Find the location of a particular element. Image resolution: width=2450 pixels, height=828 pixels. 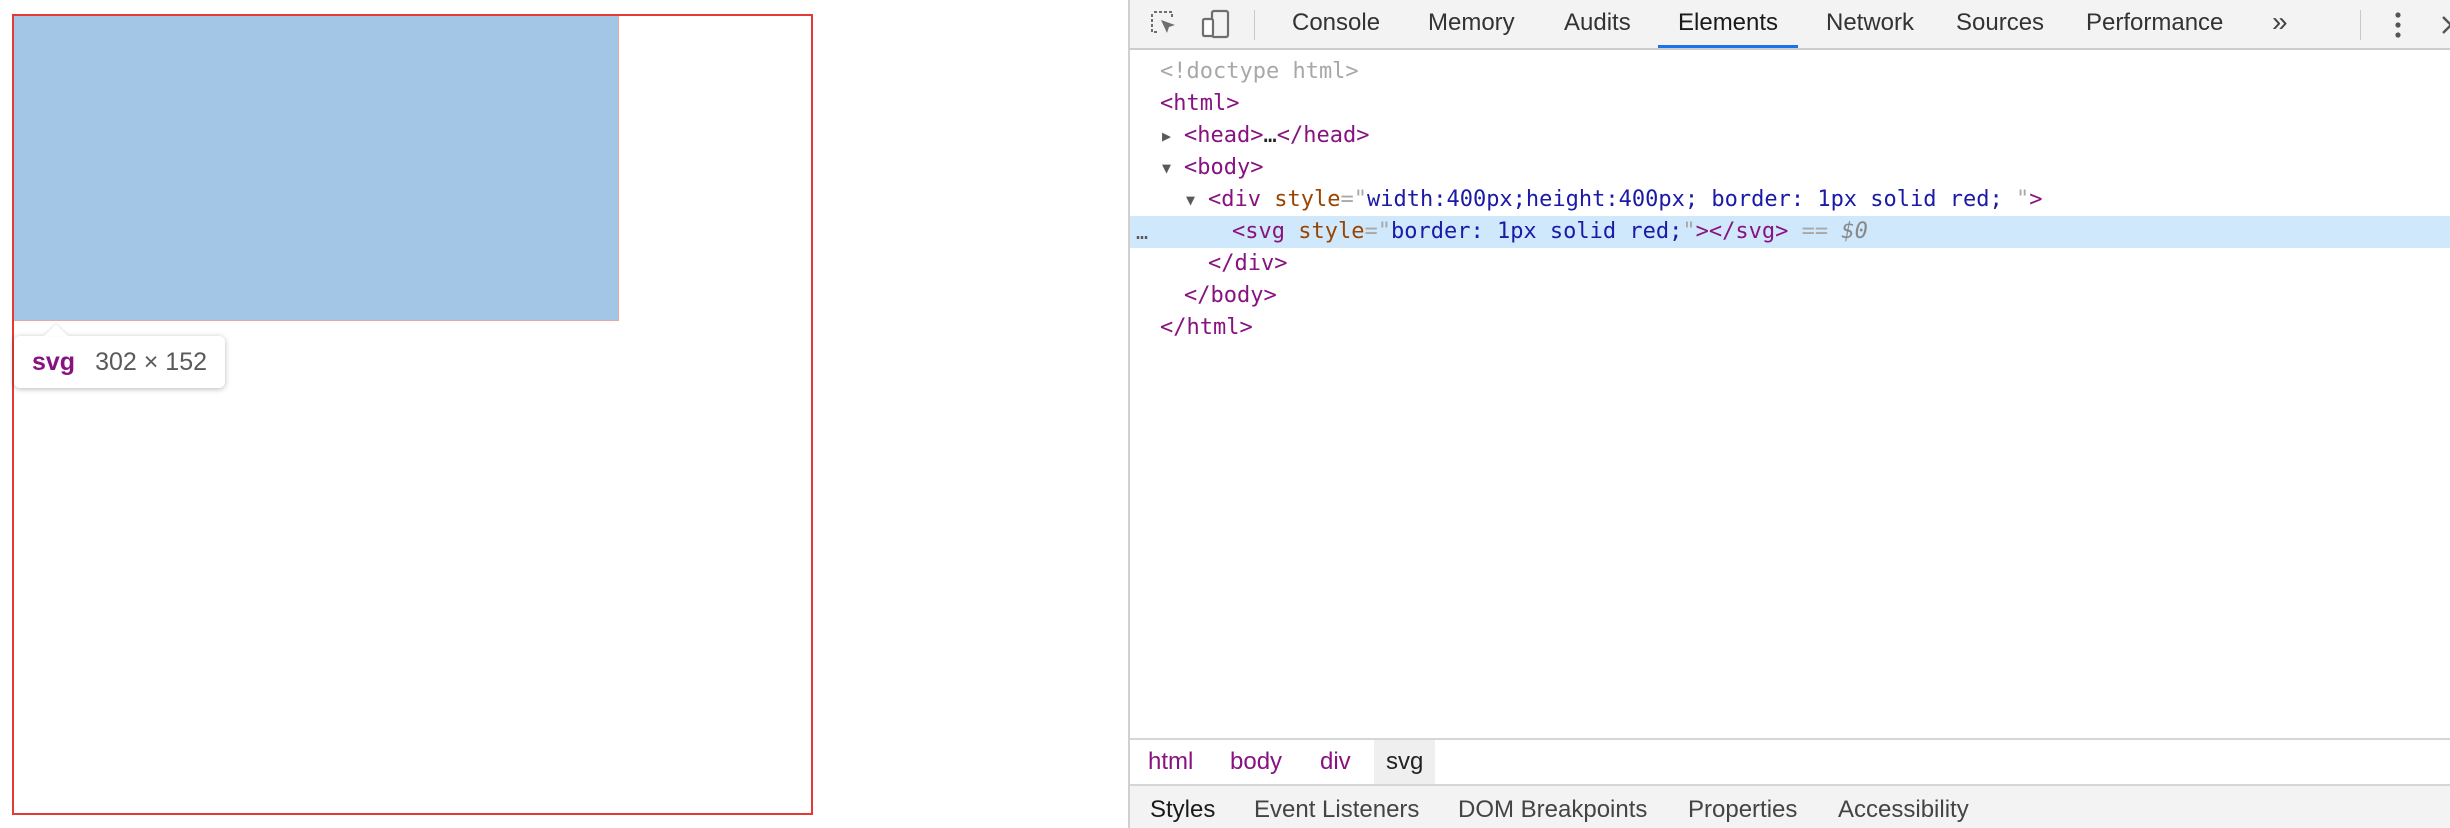

div-attr-name: style is located at coordinates (1307, 199).